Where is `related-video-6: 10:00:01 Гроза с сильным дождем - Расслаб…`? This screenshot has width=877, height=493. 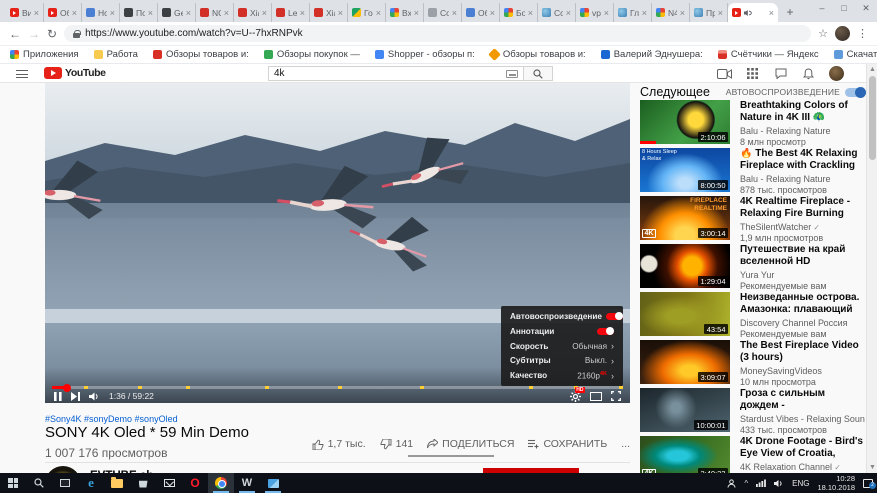
related-video-6: 10:00:01 Гроза с сильным дождем - Расслаб… is located at coordinates (753, 412).